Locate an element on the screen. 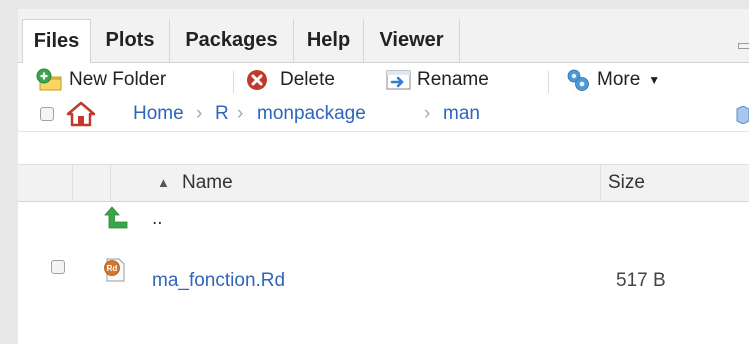  column-header-name: Name is located at coordinates (207, 183).